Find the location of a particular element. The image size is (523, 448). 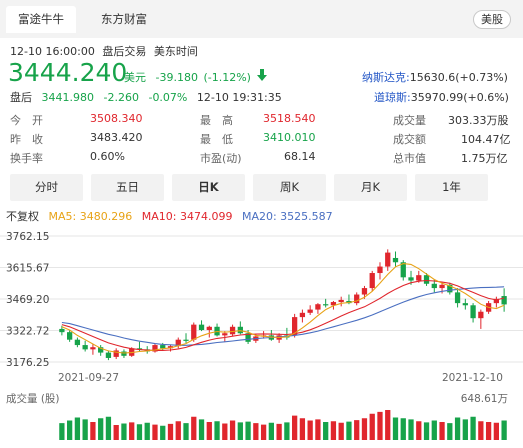

stat-low: 3410.010 is located at coordinates (289, 137).